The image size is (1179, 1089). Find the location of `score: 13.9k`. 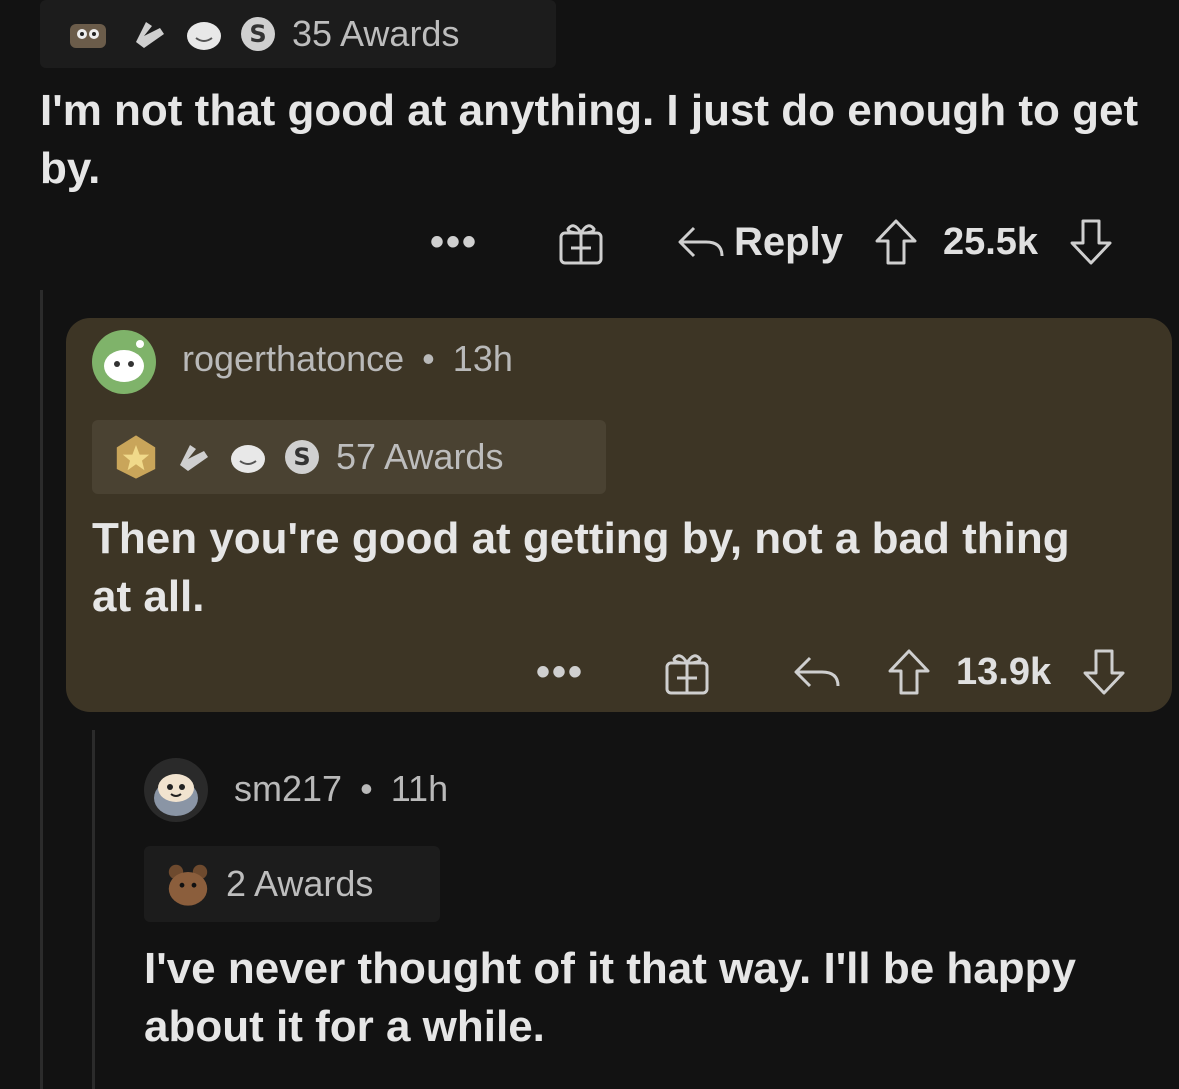

score: 13.9k is located at coordinates (1004, 671).